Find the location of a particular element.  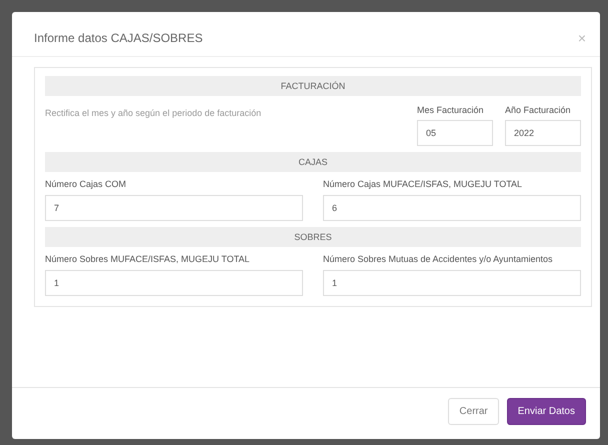

submit-button: Enviar Datos is located at coordinates (546, 411).